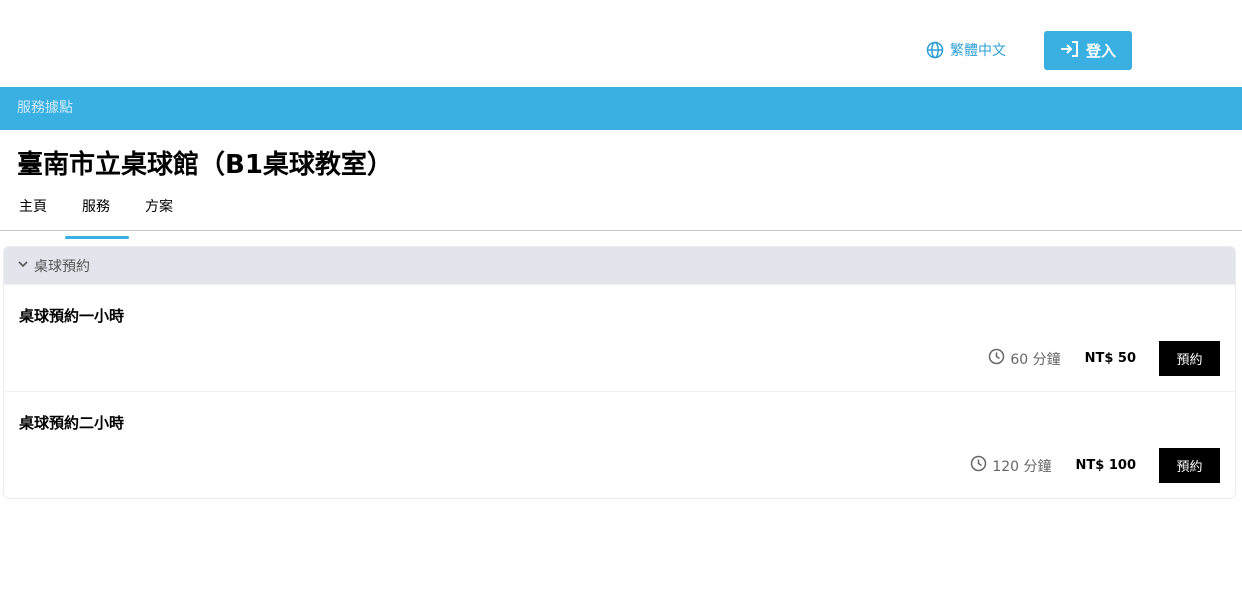  What do you see at coordinates (41, 212) in the screenshot?
I see `tab-home: 主頁` at bounding box center [41, 212].